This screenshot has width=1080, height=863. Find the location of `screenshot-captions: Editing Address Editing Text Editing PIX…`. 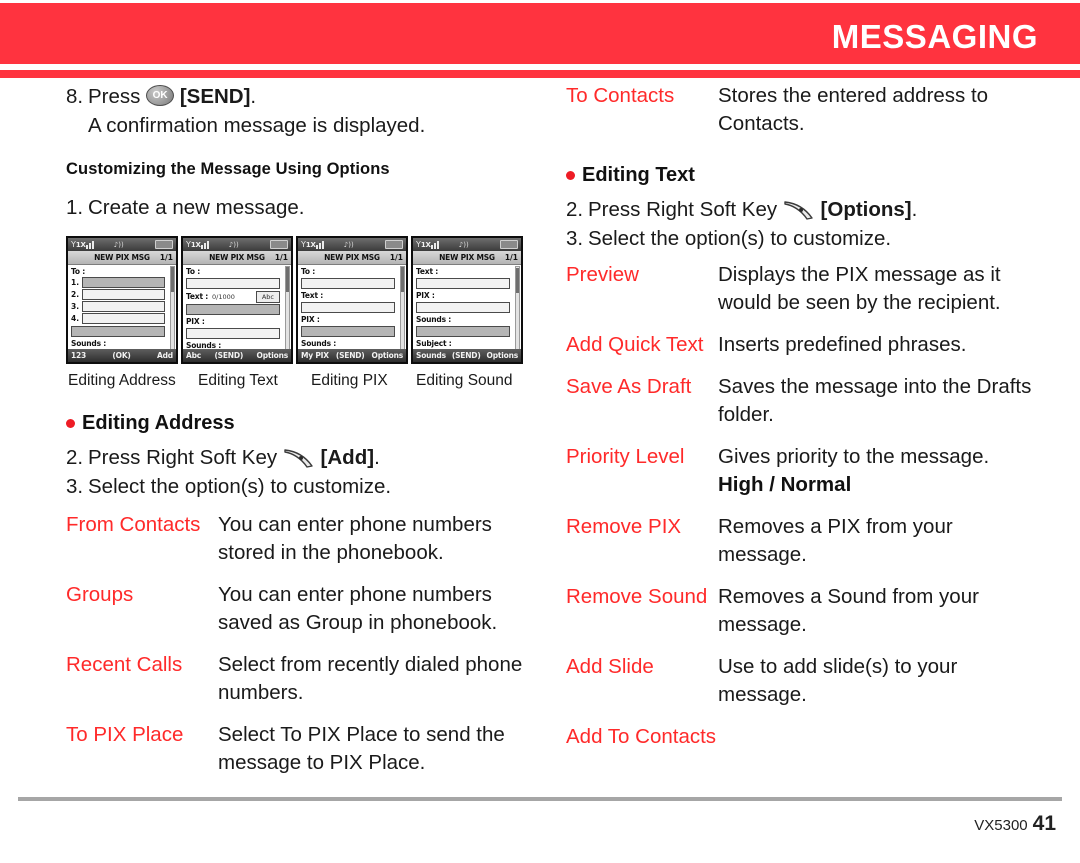

screenshot-captions: Editing Address Editing Text Editing PIX… is located at coordinates (301, 383).